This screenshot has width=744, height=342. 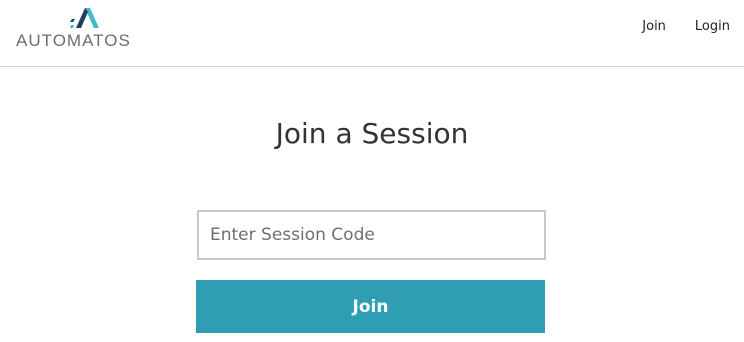 What do you see at coordinates (686, 27) in the screenshot?
I see `top-nav: Join Login` at bounding box center [686, 27].